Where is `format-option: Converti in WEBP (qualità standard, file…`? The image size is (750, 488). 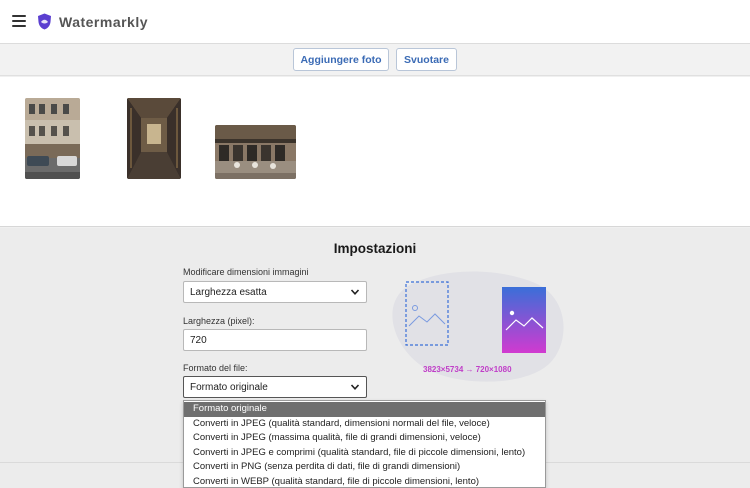
format-option: Converti in WEBP (qualità standard, file… is located at coordinates (364, 481).